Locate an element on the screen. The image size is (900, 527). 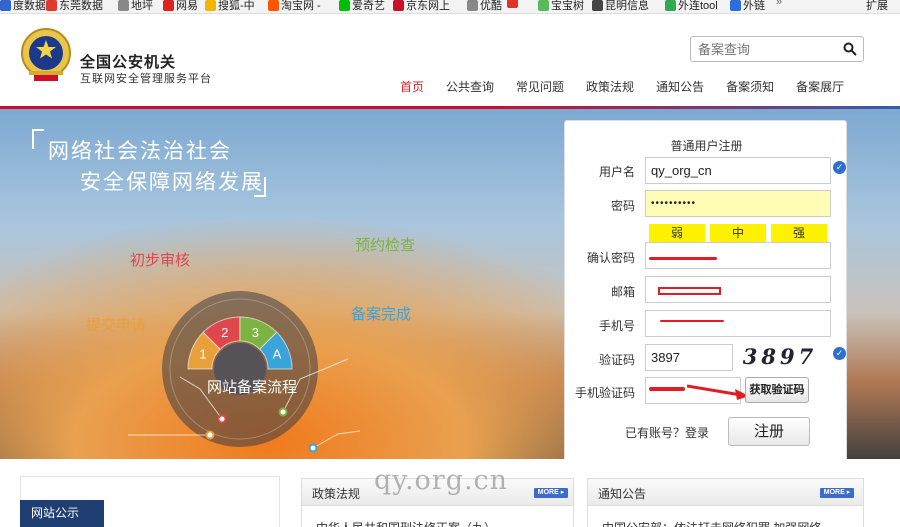
bookmark-item: 优酷 is located at coordinates (484, 6).